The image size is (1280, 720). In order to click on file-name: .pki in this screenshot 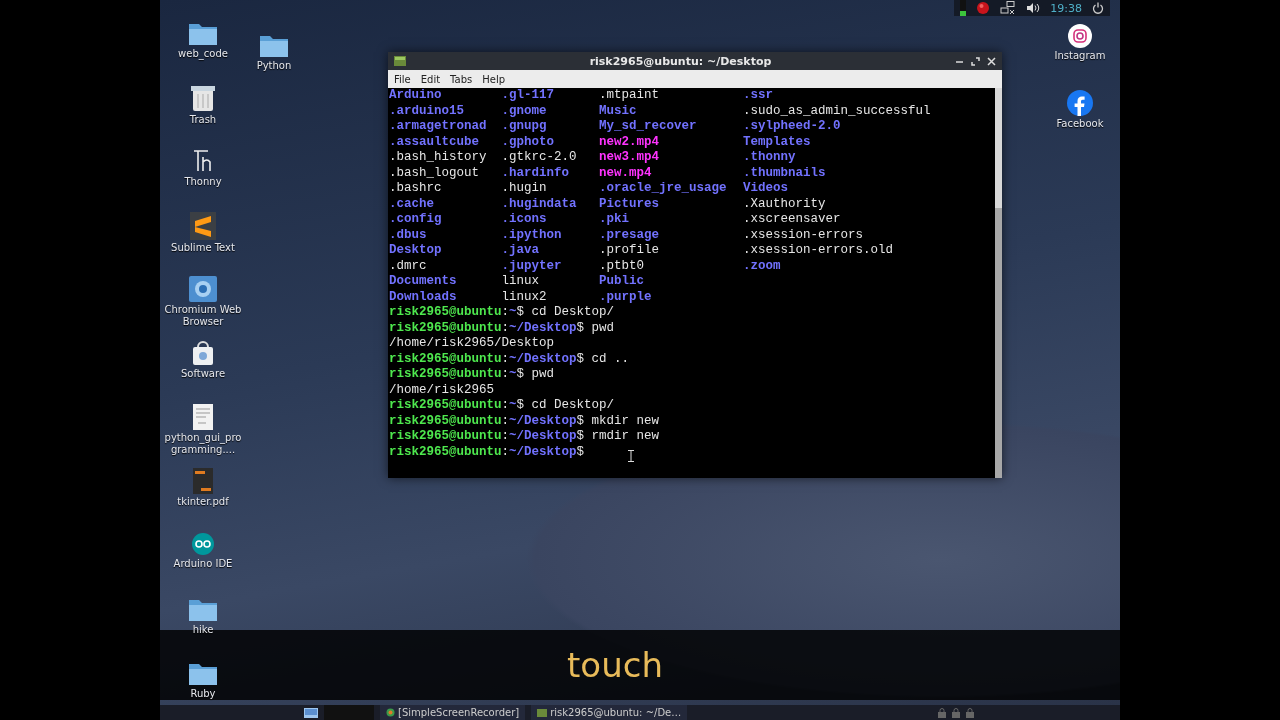, I will do `click(614, 220)`.